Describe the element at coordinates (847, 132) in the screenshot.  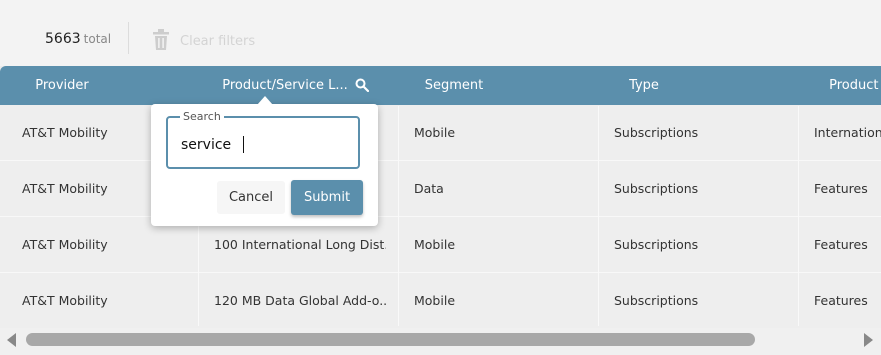
I see `cell-product-group: Internation` at that location.